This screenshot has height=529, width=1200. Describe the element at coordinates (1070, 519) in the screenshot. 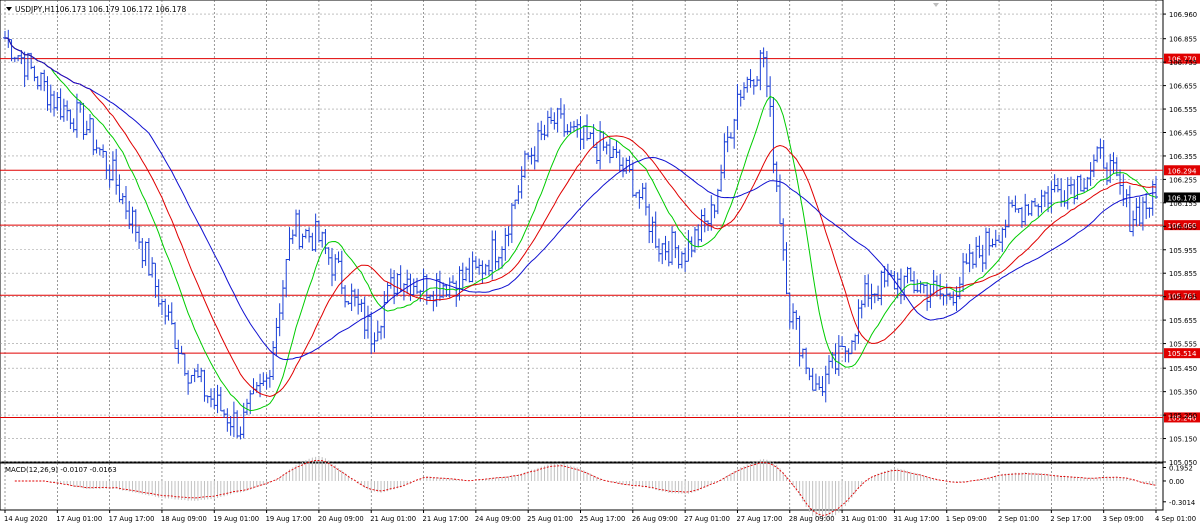

I see `time-tick-label: 2 Sep 17:00` at that location.